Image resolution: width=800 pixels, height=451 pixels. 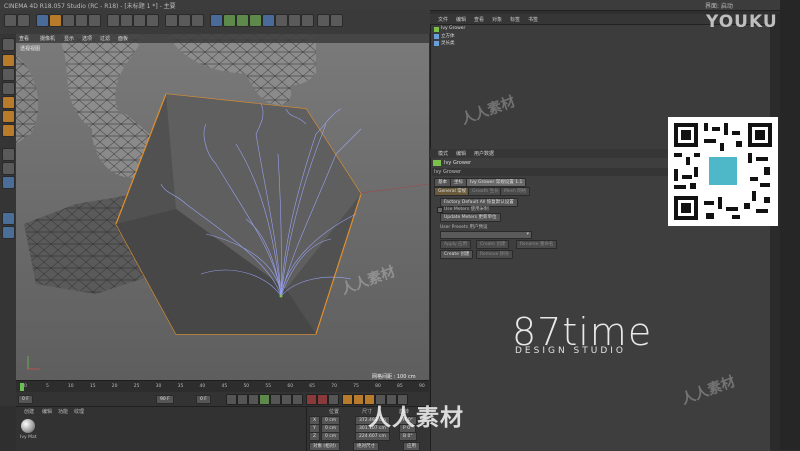 What do you see at coordinates (8, 232) in the screenshot?
I see `grid-icon` at bounding box center [8, 232].